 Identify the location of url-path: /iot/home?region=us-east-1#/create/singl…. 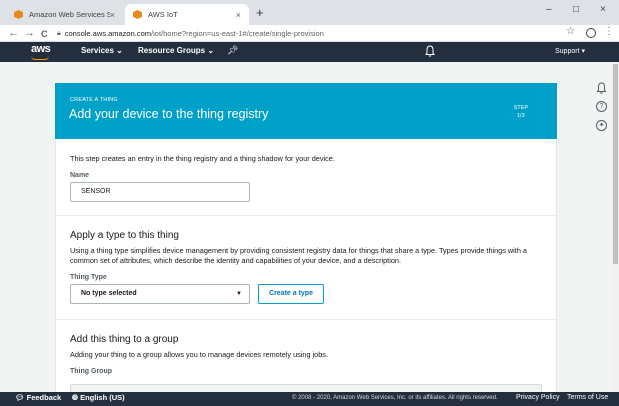
(237, 33).